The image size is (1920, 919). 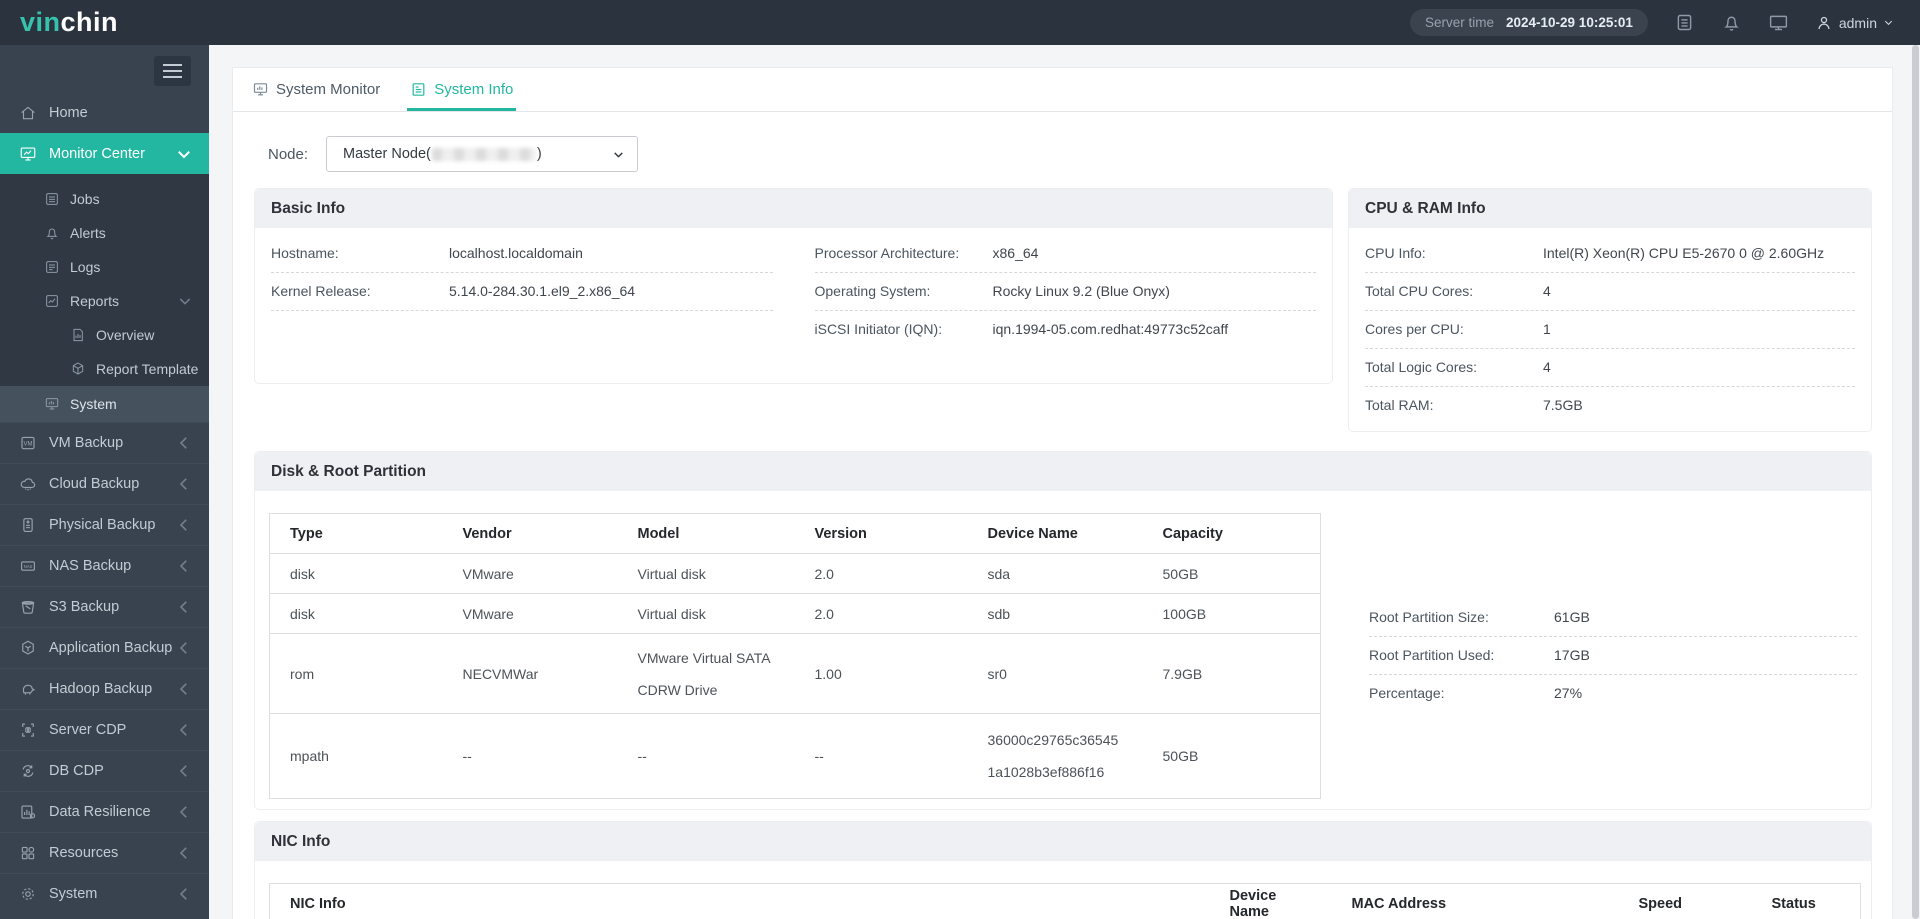 I want to click on logo-suffix: chin, so click(x=89, y=22).